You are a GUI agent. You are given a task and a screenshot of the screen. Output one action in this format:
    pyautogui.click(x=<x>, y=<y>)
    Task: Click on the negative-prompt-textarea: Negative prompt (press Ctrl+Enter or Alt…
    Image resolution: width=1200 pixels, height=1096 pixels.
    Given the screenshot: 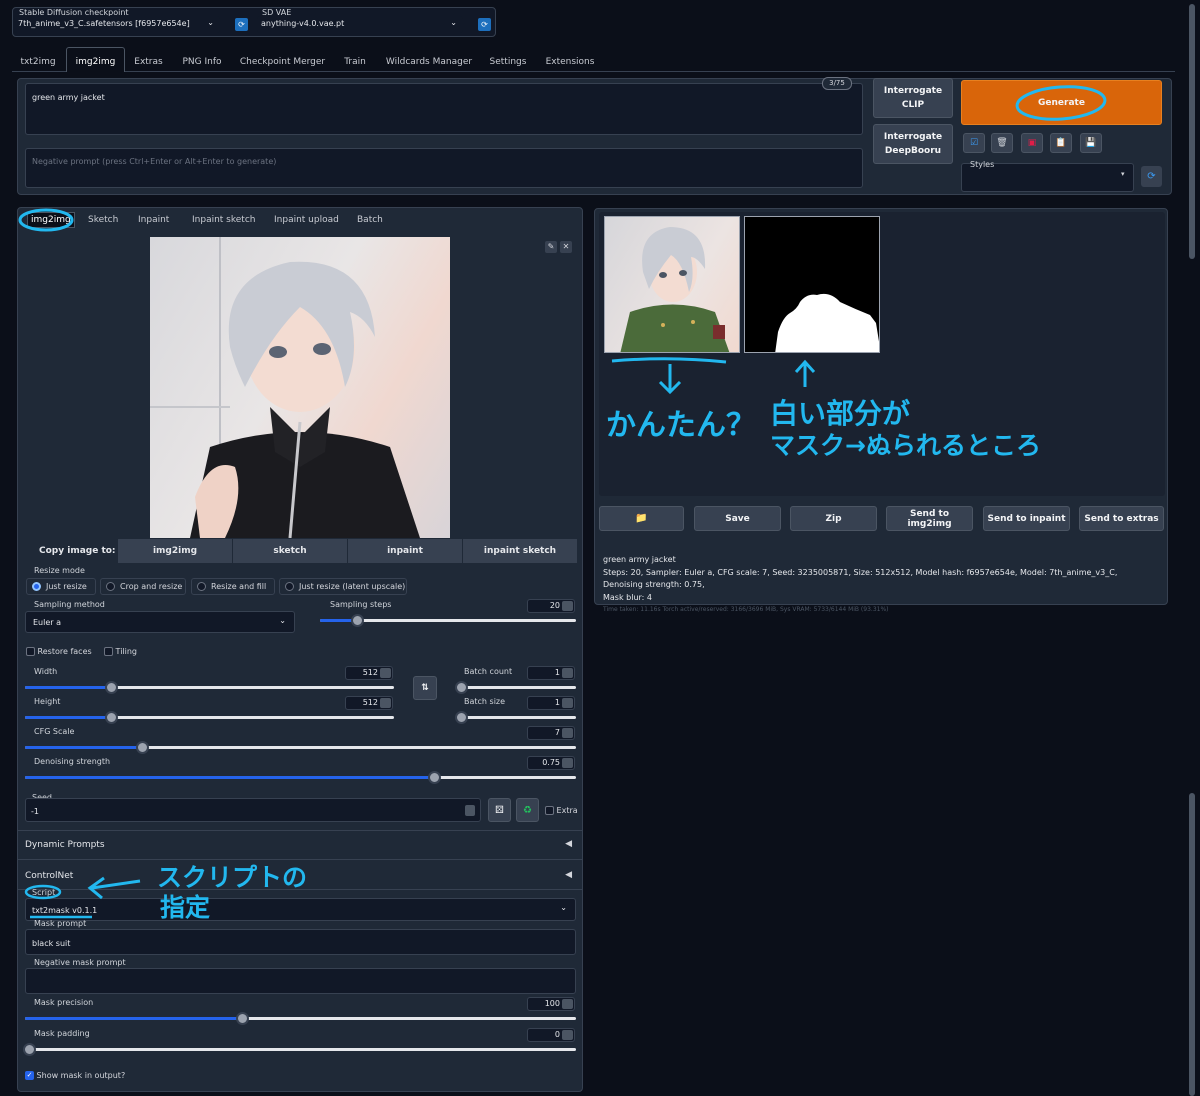 What is the action you would take?
    pyautogui.click(x=444, y=168)
    